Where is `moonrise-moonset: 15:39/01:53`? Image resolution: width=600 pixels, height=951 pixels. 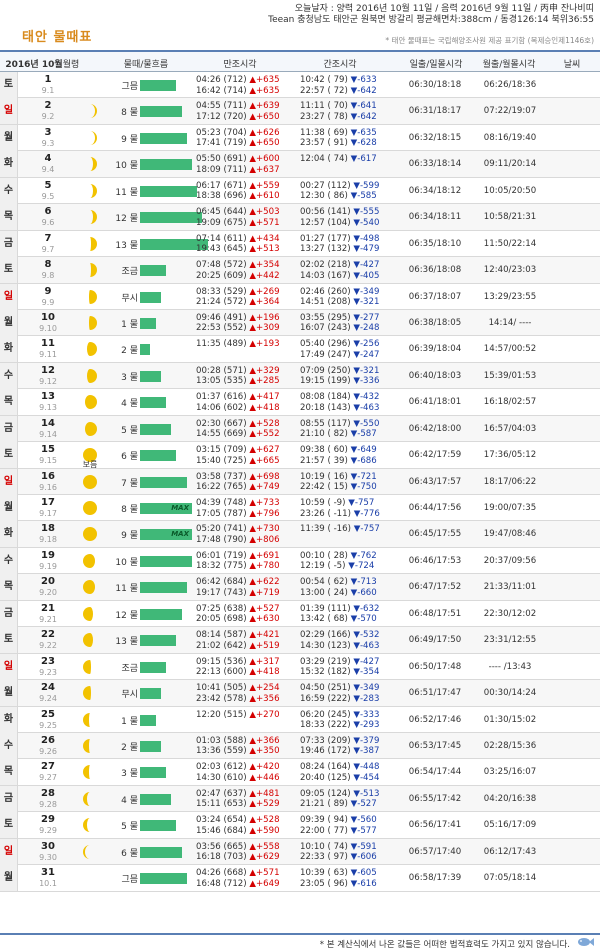 moonrise-moonset: 15:39/01:53 is located at coordinates (510, 375).